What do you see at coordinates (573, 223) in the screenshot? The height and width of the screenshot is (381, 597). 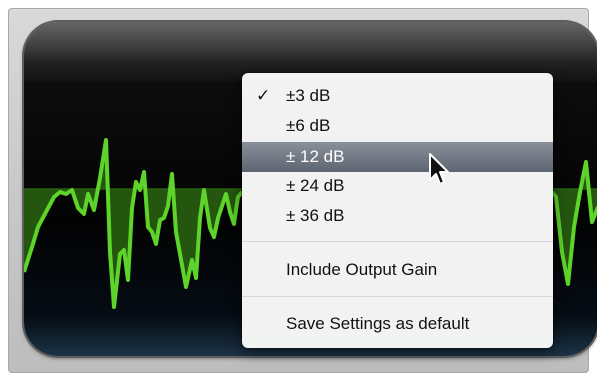 I see `waveform-line-right` at bounding box center [573, 223].